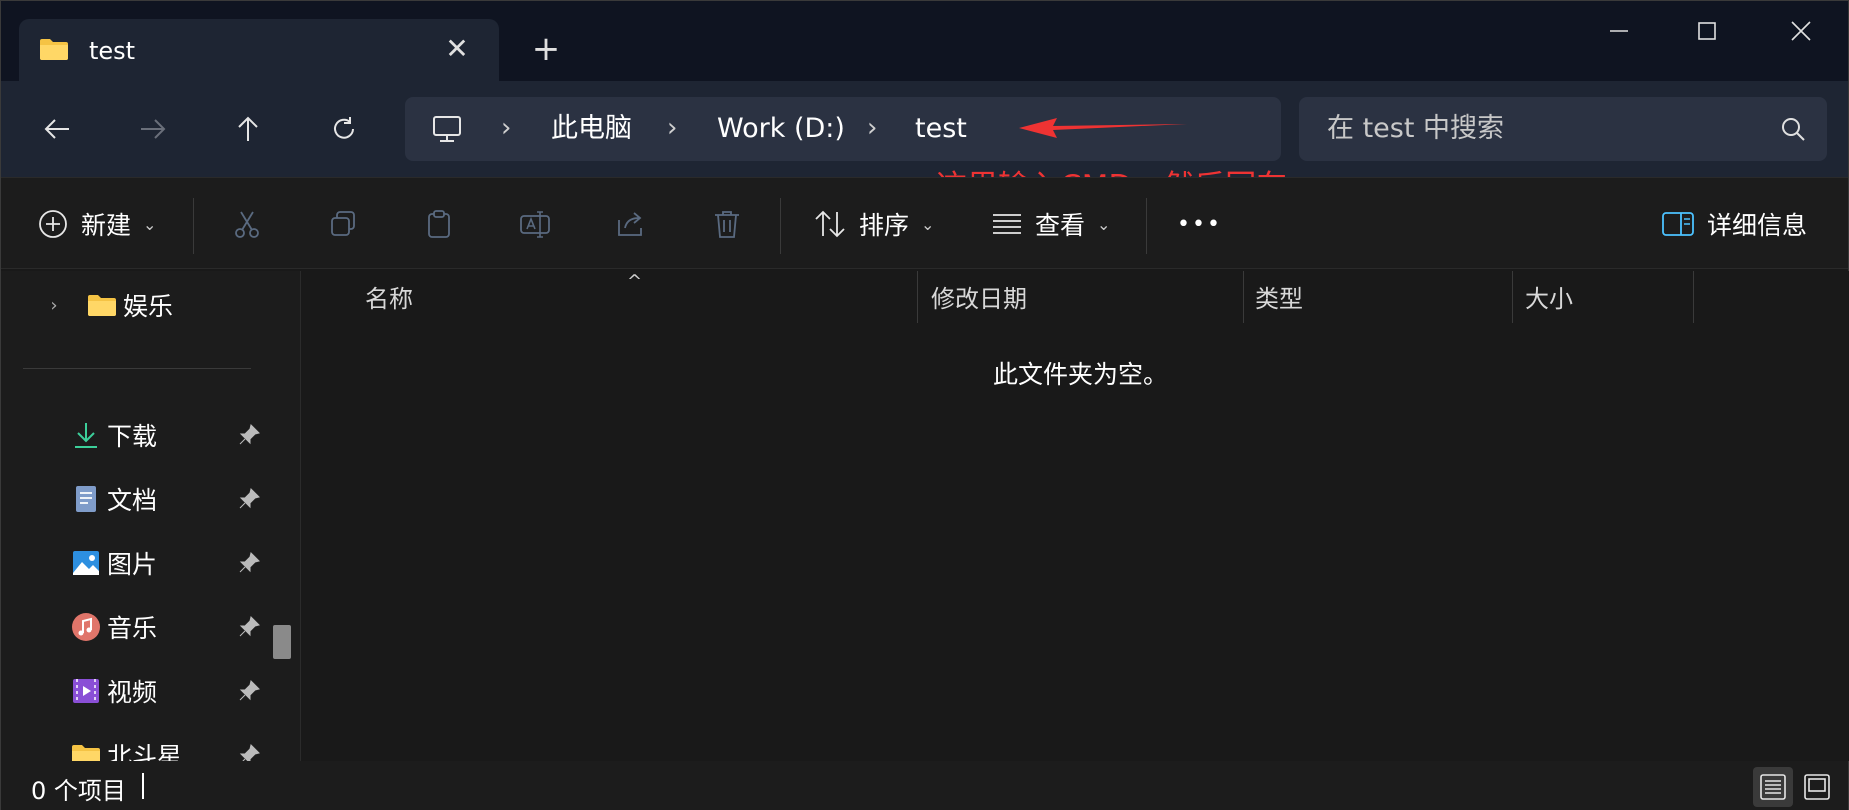 This screenshot has width=1849, height=810. I want to click on minimize-button, so click(1619, 31).